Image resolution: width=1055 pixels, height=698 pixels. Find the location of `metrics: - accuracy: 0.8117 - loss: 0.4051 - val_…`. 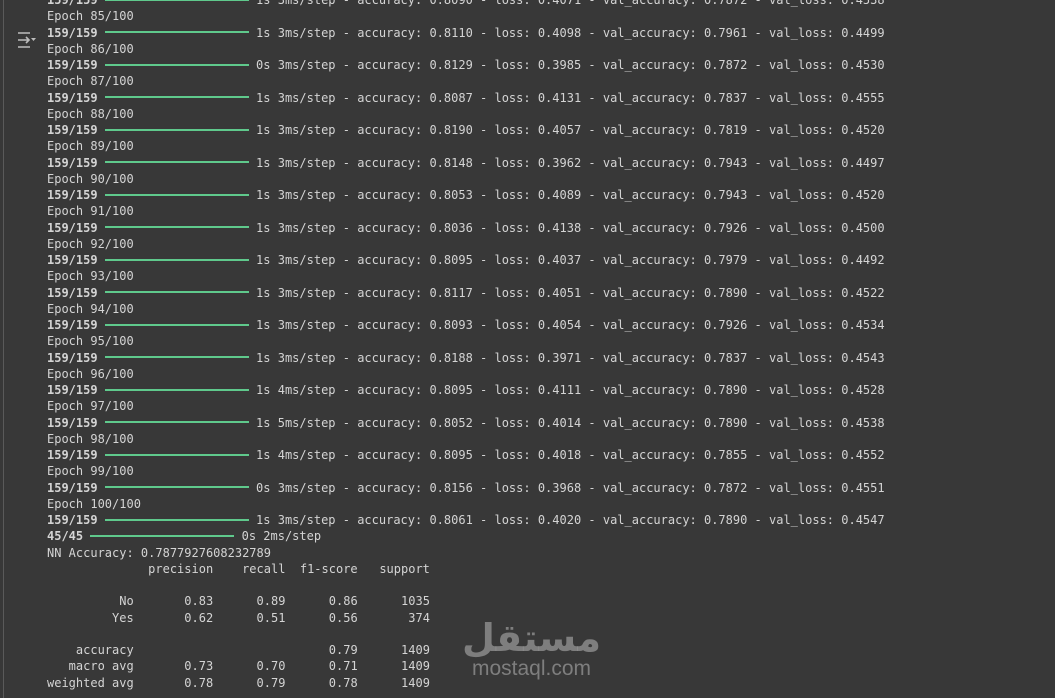

metrics: - accuracy: 0.8117 - loss: 0.4051 - val_… is located at coordinates (610, 292).